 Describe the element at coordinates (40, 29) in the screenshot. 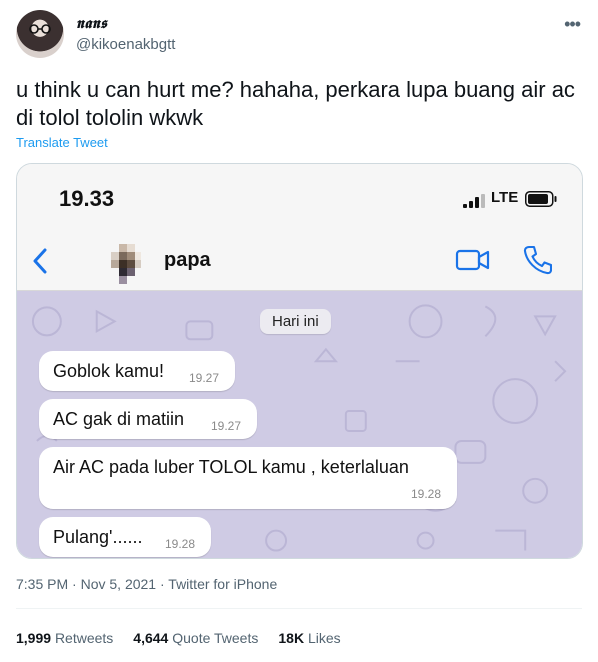

I see `glasses-graphic` at that location.